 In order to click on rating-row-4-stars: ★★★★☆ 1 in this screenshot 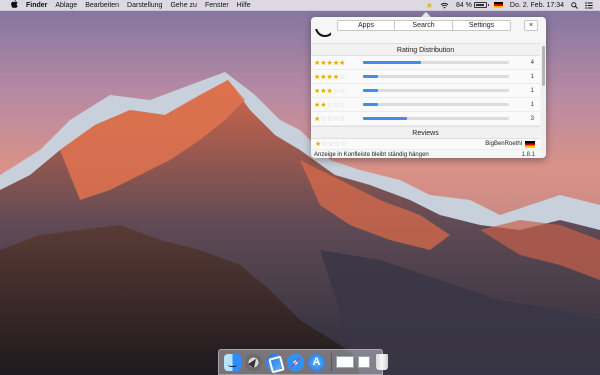, I will do `click(425, 77)`.